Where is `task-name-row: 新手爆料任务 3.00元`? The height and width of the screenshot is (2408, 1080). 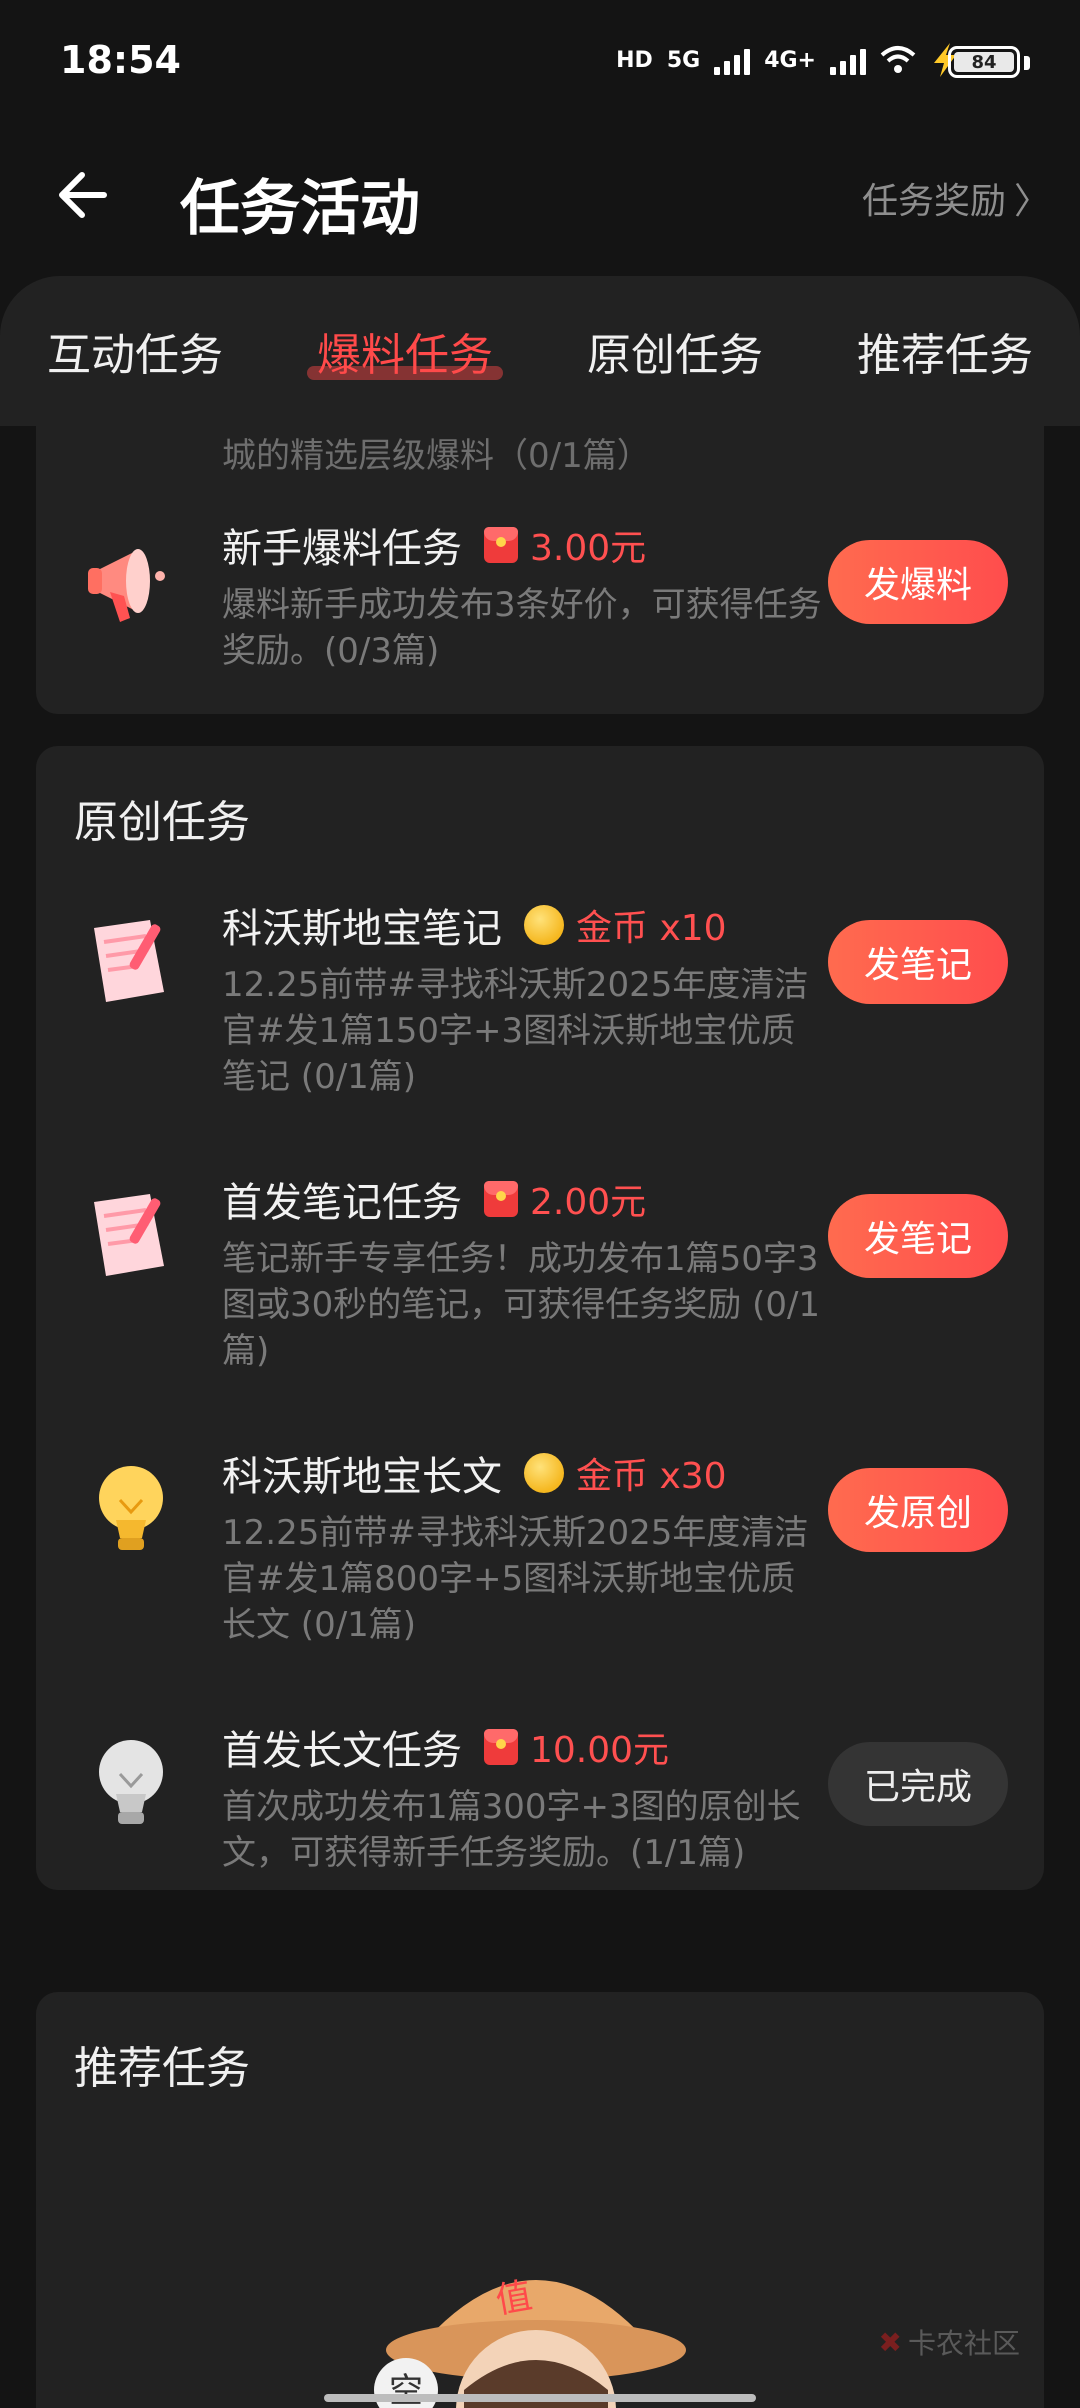 task-name-row: 新手爆料任务 3.00元 is located at coordinates (434, 545).